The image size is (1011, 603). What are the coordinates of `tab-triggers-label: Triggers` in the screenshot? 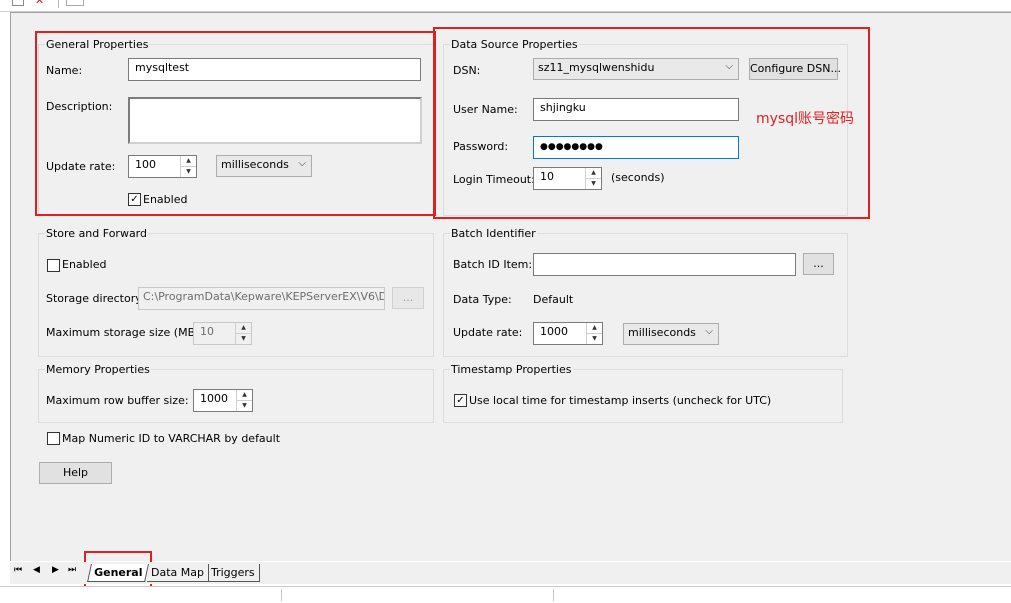 It's located at (233, 572).